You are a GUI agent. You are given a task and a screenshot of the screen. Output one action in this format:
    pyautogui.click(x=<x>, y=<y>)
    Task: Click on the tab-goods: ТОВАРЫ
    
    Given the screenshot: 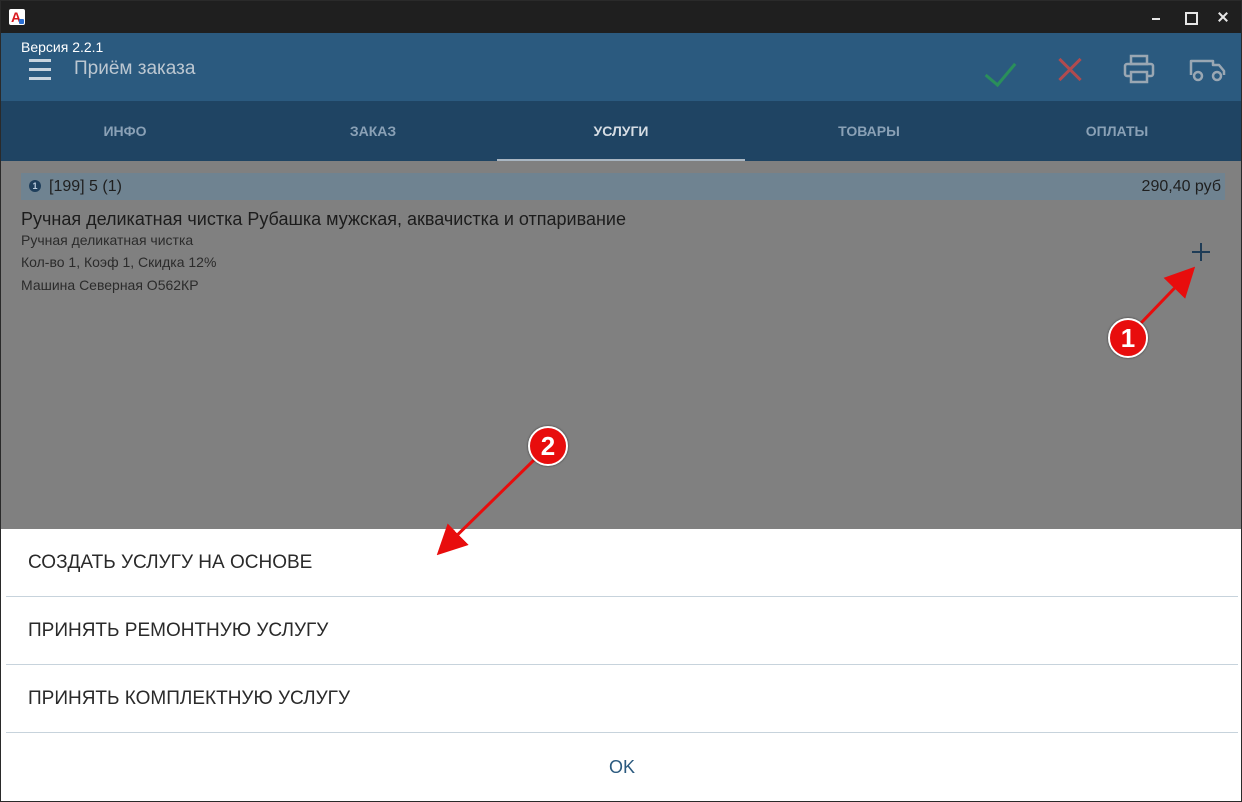 What is the action you would take?
    pyautogui.click(x=869, y=131)
    